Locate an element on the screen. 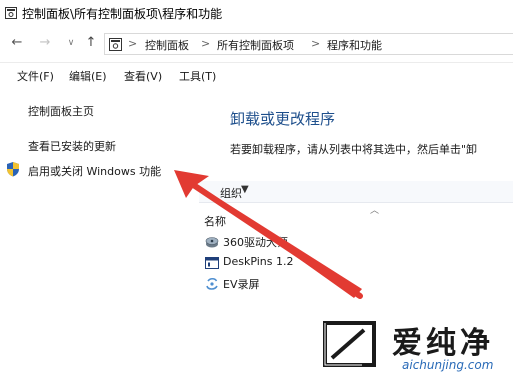 The image size is (513, 376). deskpins-icon is located at coordinates (212, 263).